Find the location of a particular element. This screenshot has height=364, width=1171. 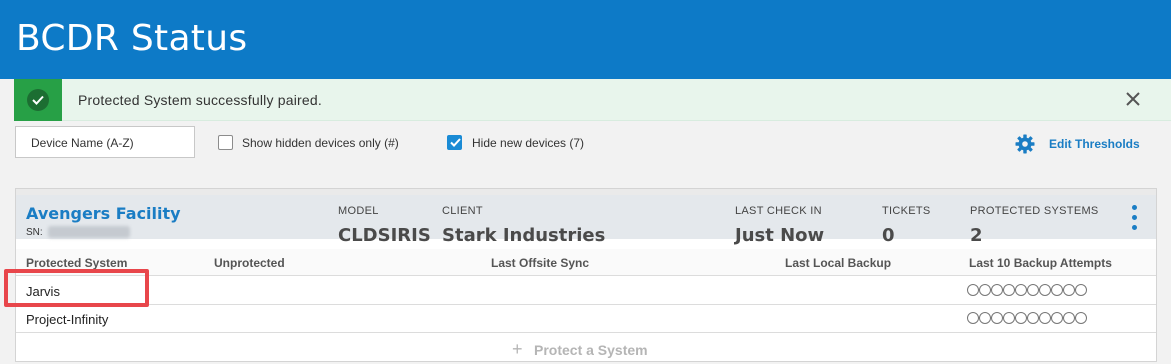

kebab-icon is located at coordinates (1135, 219).